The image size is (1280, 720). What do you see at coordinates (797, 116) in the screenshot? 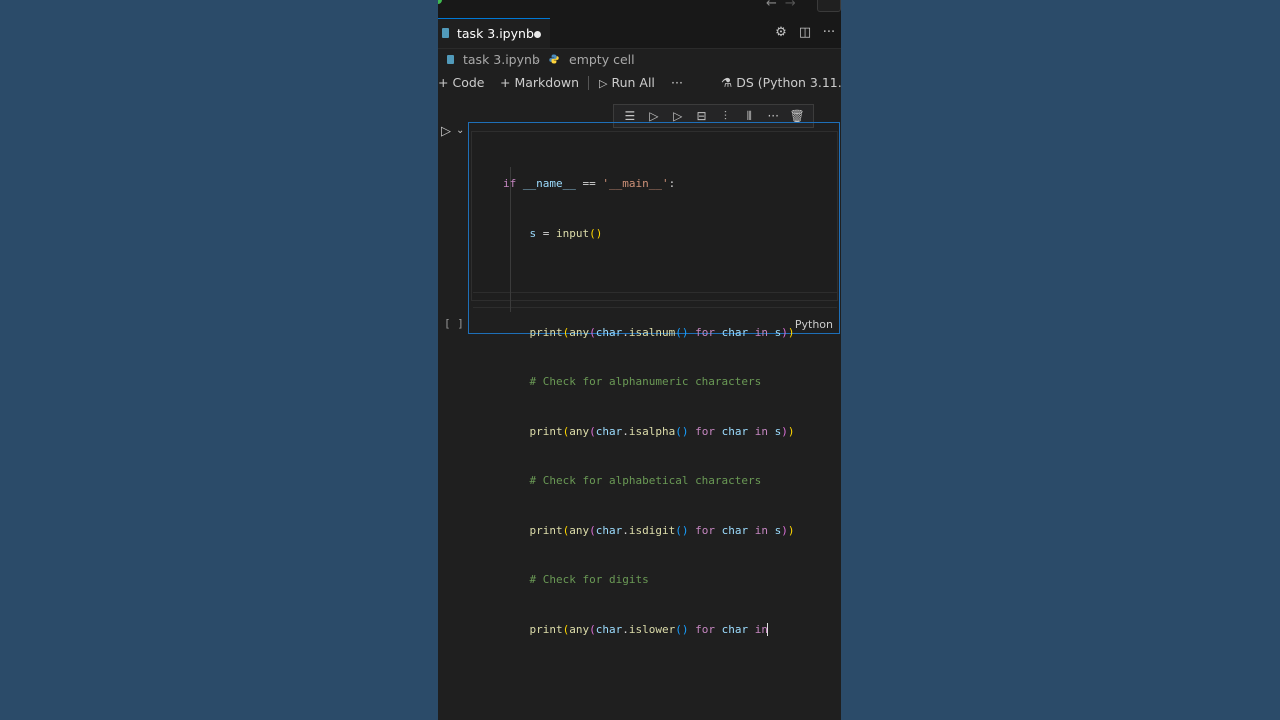
I see `delete-cell-icon: 🗑` at bounding box center [797, 116].